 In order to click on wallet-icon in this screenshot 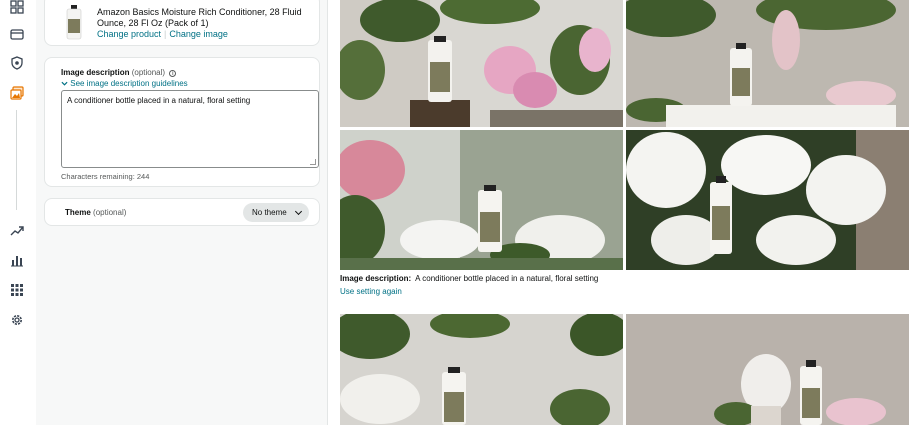, I will do `click(17, 34)`.